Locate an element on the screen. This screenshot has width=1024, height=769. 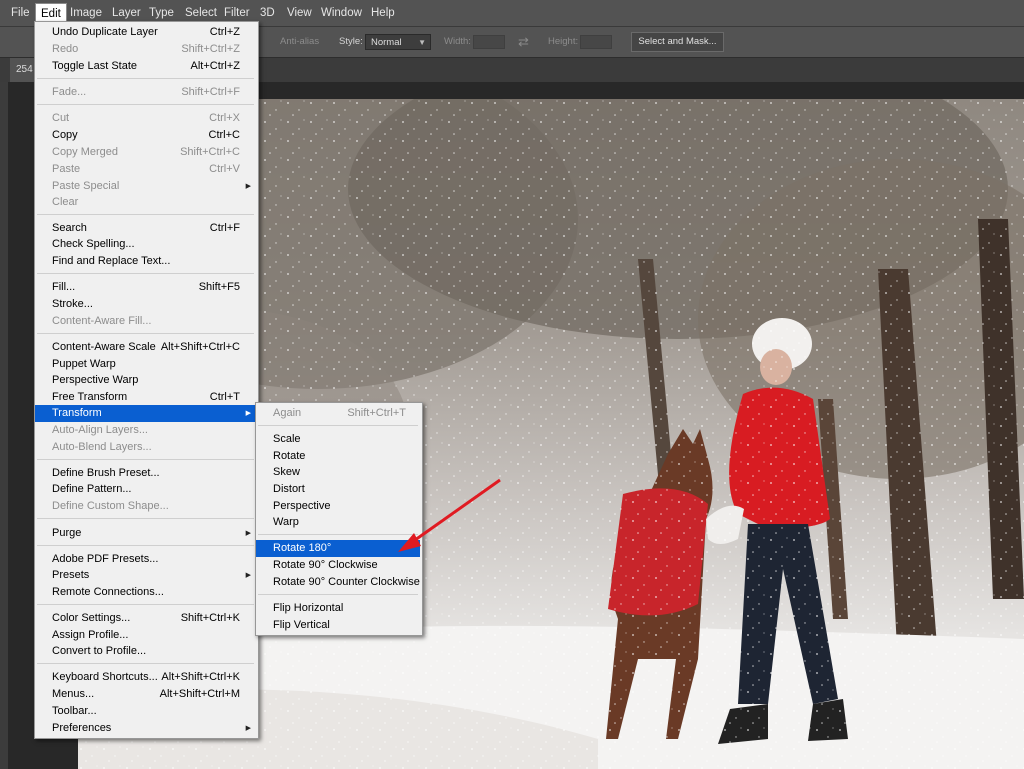
menu-item-warp: Warp is located at coordinates (338, 522).